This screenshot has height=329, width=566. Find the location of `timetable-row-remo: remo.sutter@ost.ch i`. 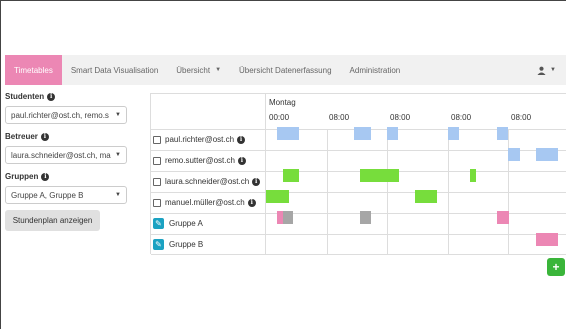

timetable-row-remo: remo.sutter@ost.ch i is located at coordinates (358, 161).